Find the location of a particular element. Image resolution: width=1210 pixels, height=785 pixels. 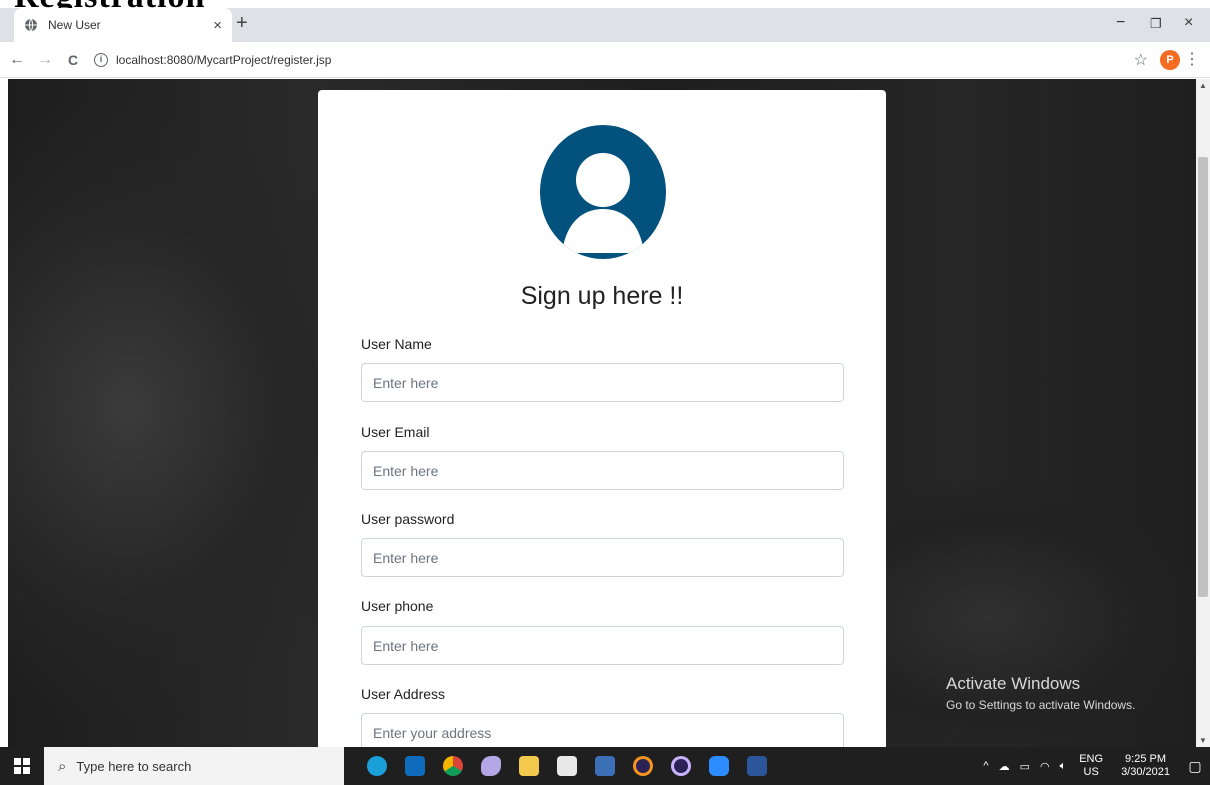

system-tray: ^ ☁ ▭ ◠ 🔈︎ ENG US 9:25 PM 3/30/2021 ▢ is located at coordinates (1094, 766).